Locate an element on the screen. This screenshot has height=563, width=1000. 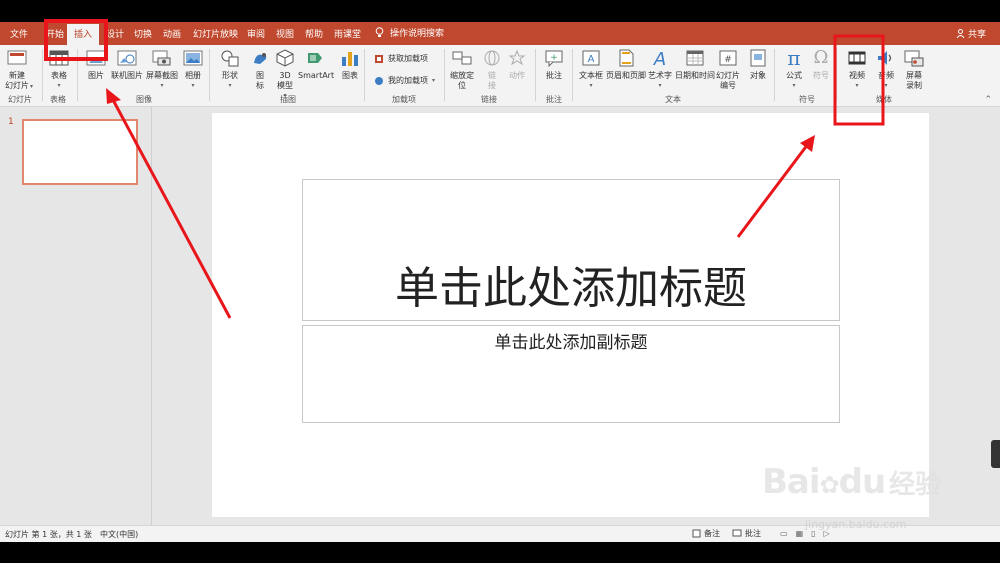
slide-thumbnail is located at coordinates (80, 152).